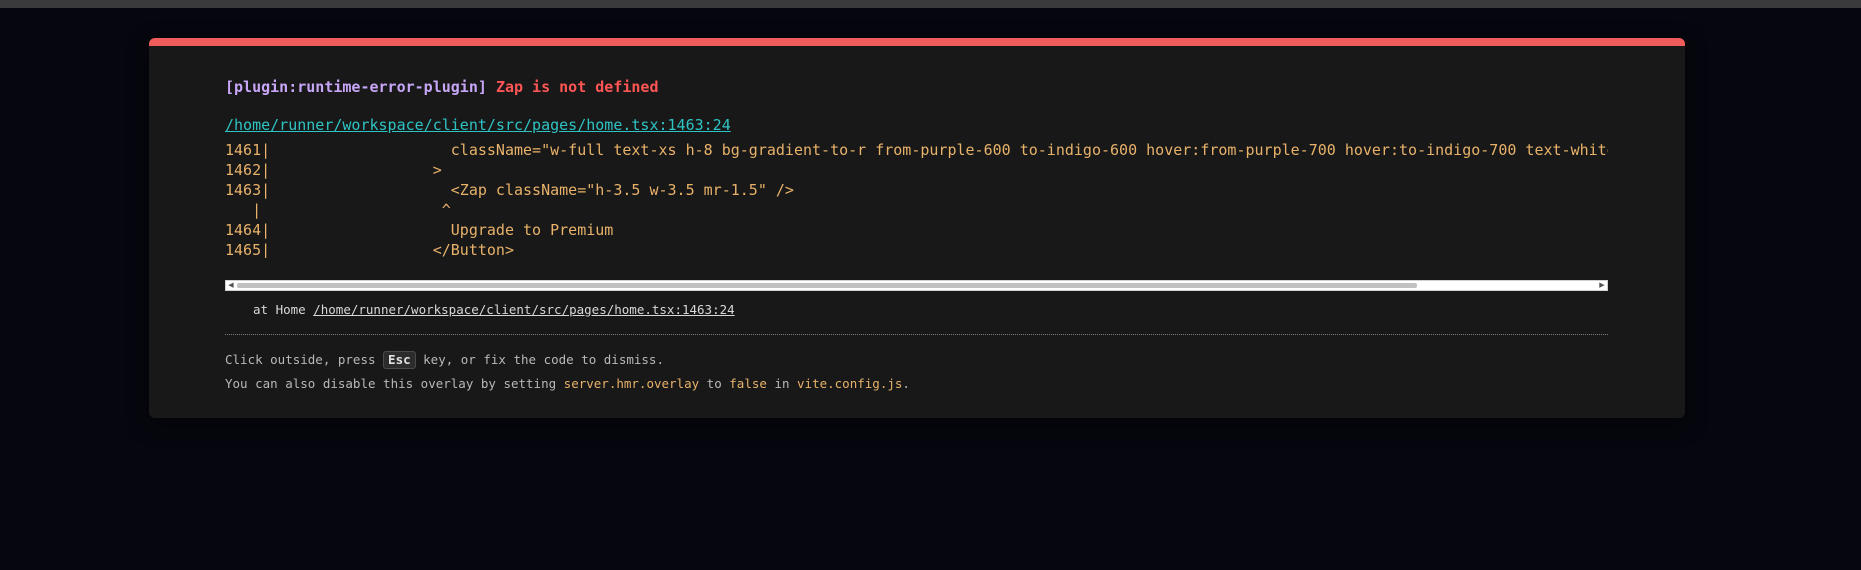 This screenshot has height=570, width=1861. Describe the element at coordinates (577, 87) in the screenshot. I see `error-text: Zap is not defined` at that location.